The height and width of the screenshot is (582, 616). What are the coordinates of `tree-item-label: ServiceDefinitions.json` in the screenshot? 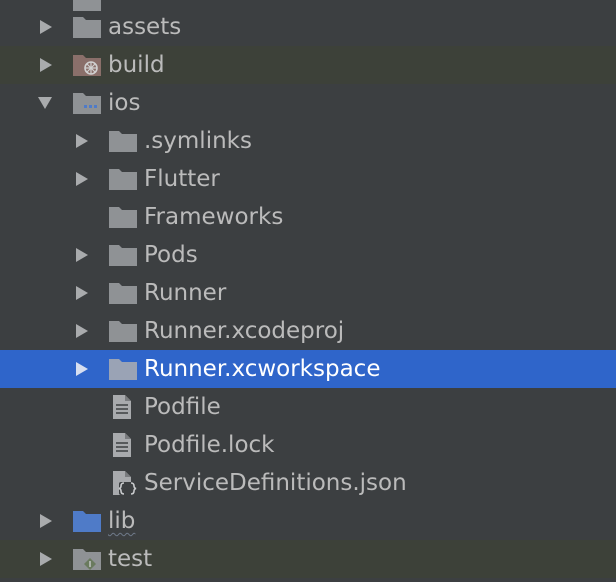 It's located at (275, 483).